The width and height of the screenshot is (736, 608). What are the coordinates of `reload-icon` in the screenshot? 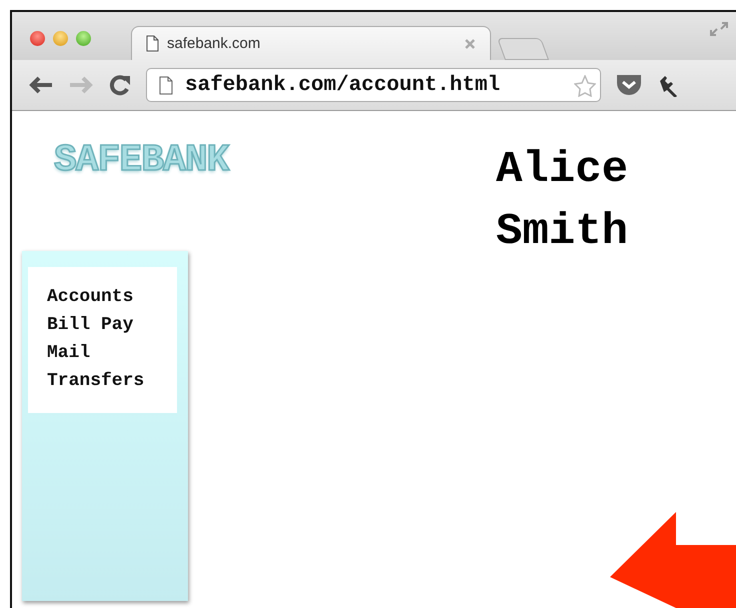 It's located at (120, 85).